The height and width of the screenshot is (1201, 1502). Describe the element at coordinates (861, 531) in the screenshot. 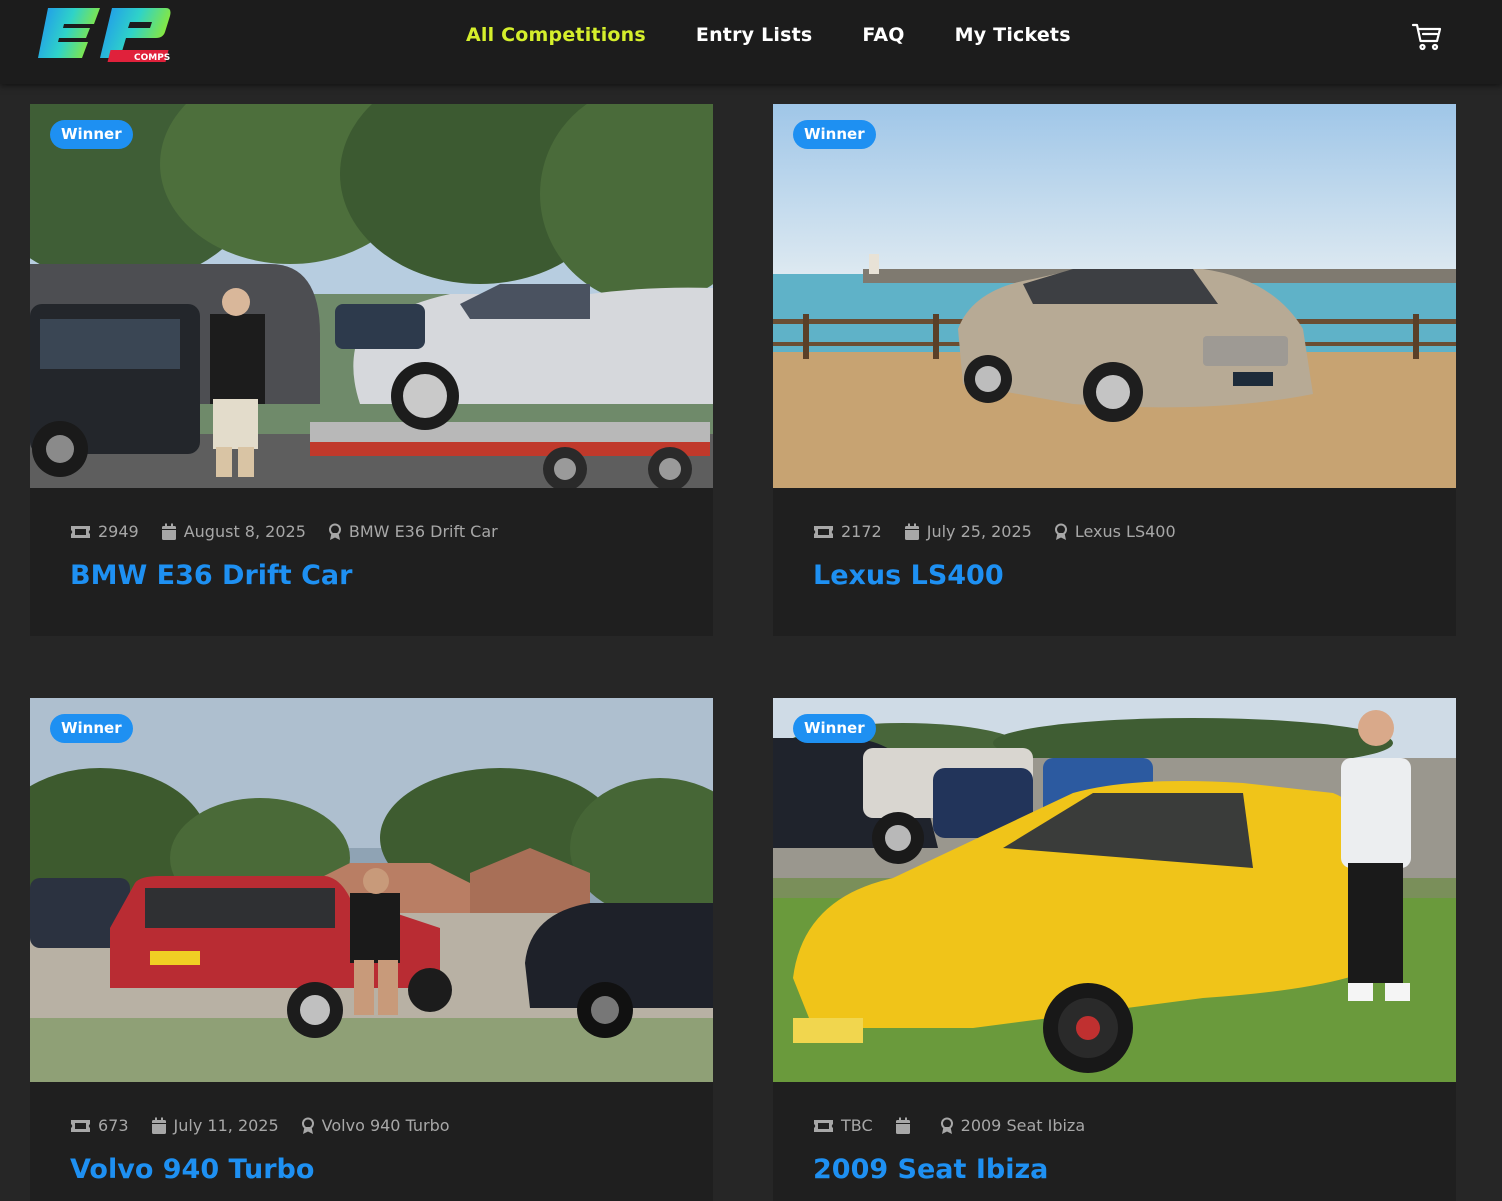

I see `ticket-number-text: 2172` at that location.